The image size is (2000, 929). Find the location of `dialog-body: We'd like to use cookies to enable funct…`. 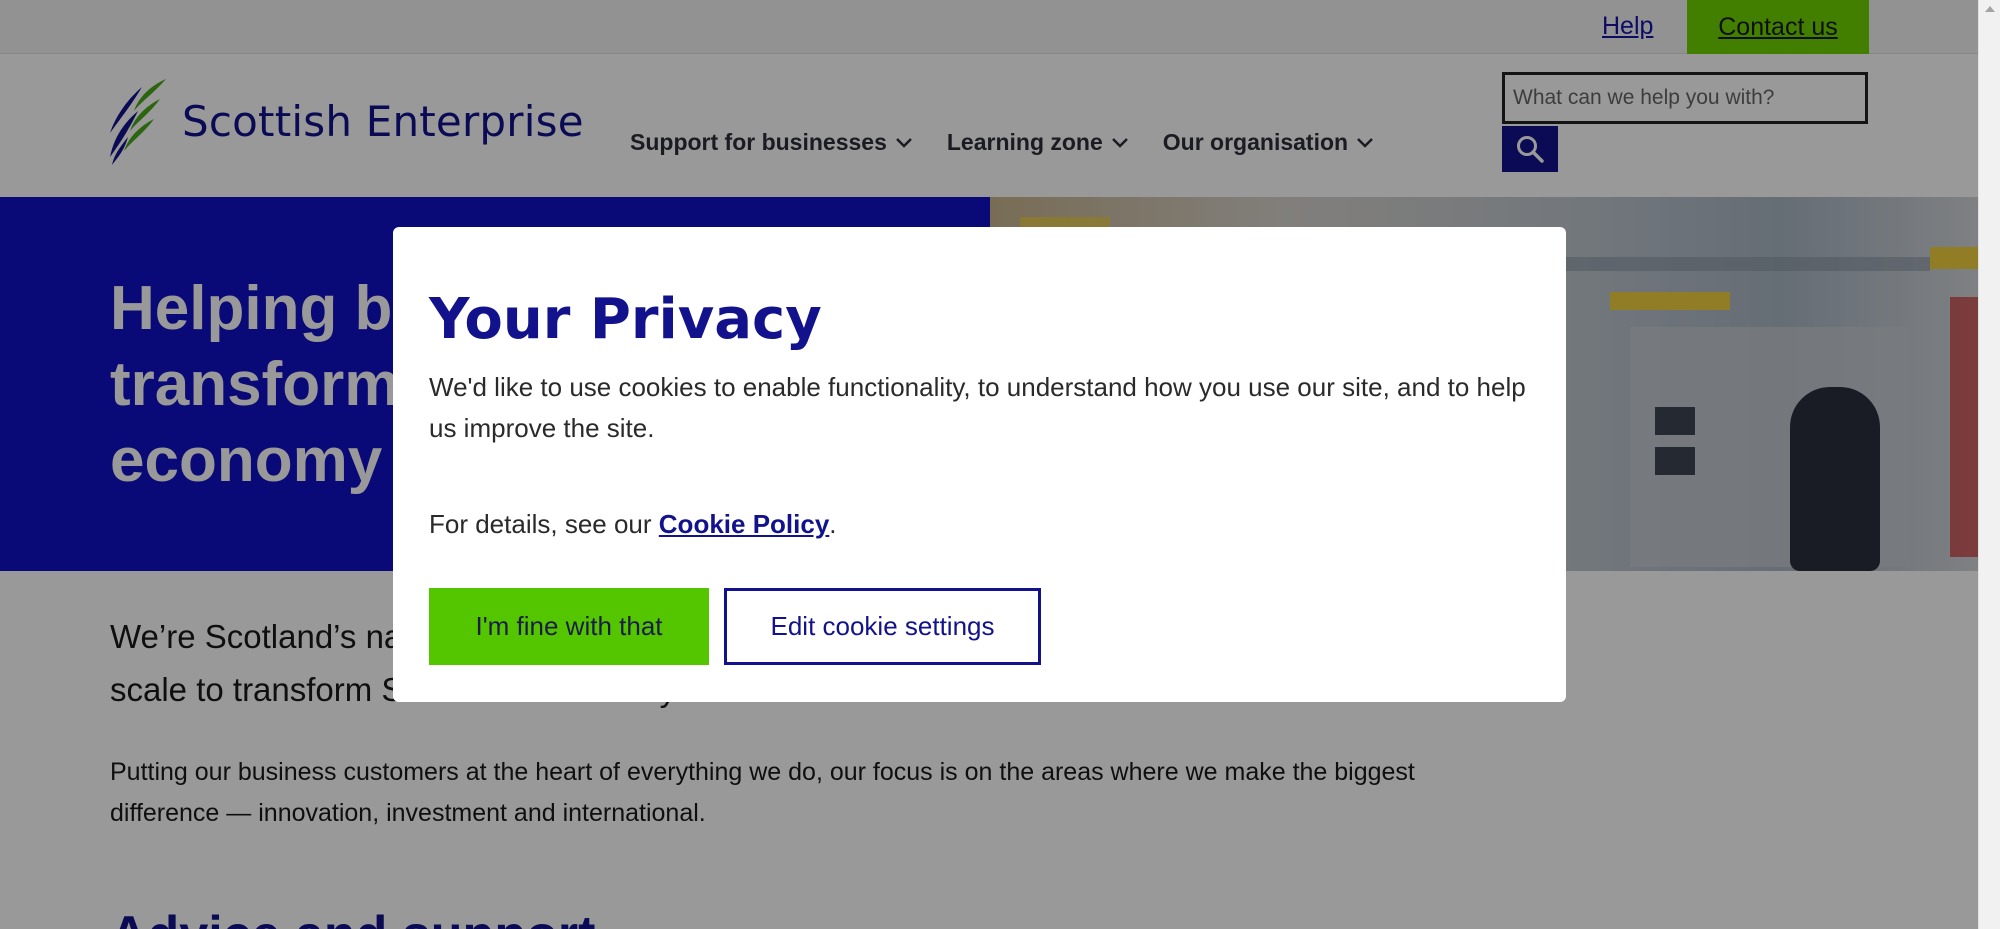

dialog-body: We'd like to use cookies to enable funct… is located at coordinates (977, 407).